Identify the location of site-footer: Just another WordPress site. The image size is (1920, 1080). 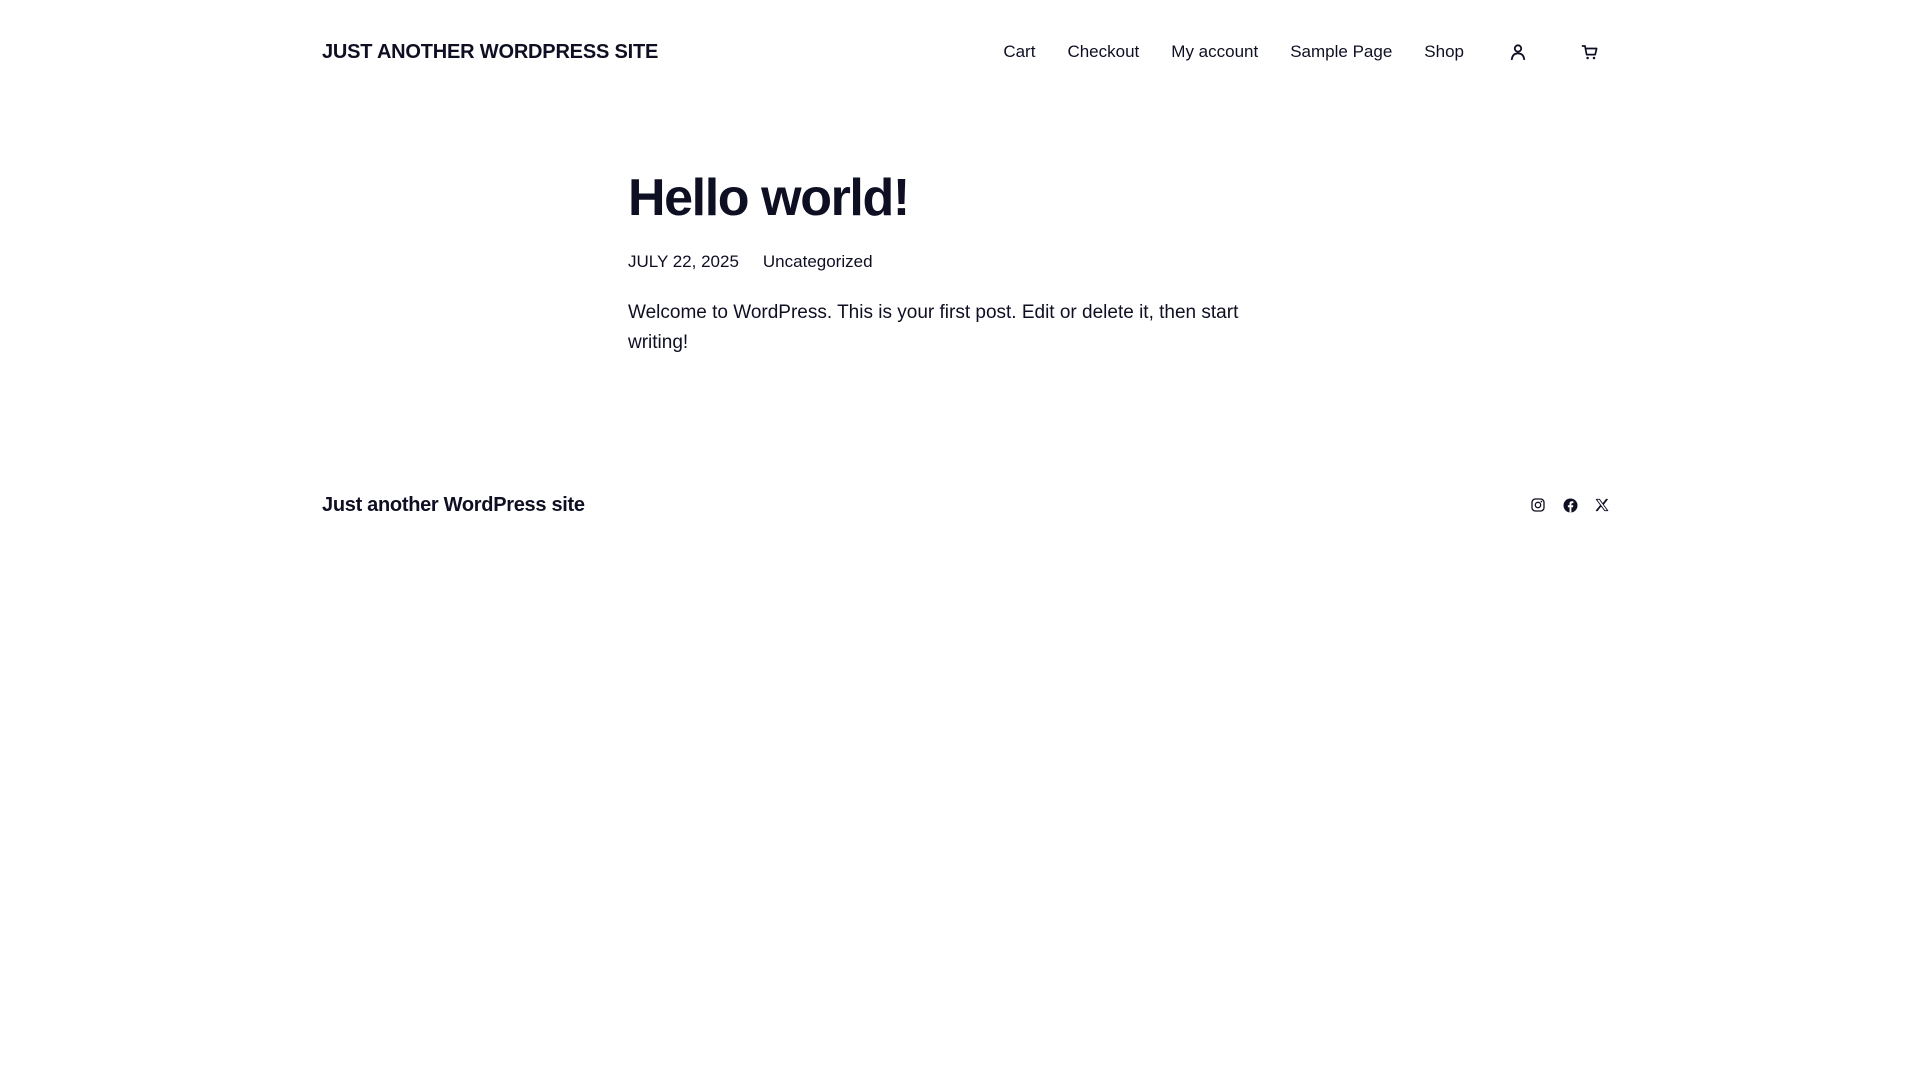
(966, 505).